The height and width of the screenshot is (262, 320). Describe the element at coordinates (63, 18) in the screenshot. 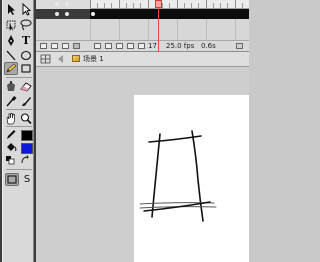

I see `layer-row` at that location.